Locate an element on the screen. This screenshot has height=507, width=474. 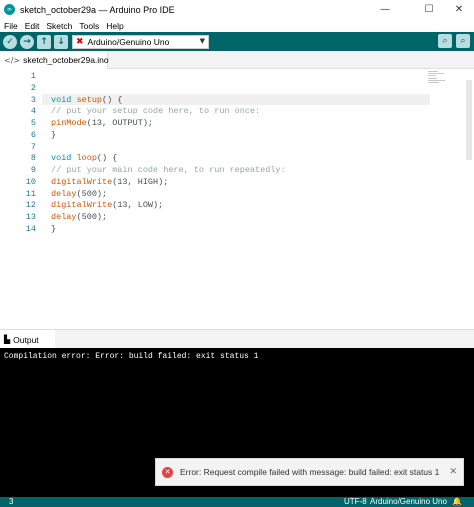
bell-icon: 🔔 is located at coordinates (457, 502).